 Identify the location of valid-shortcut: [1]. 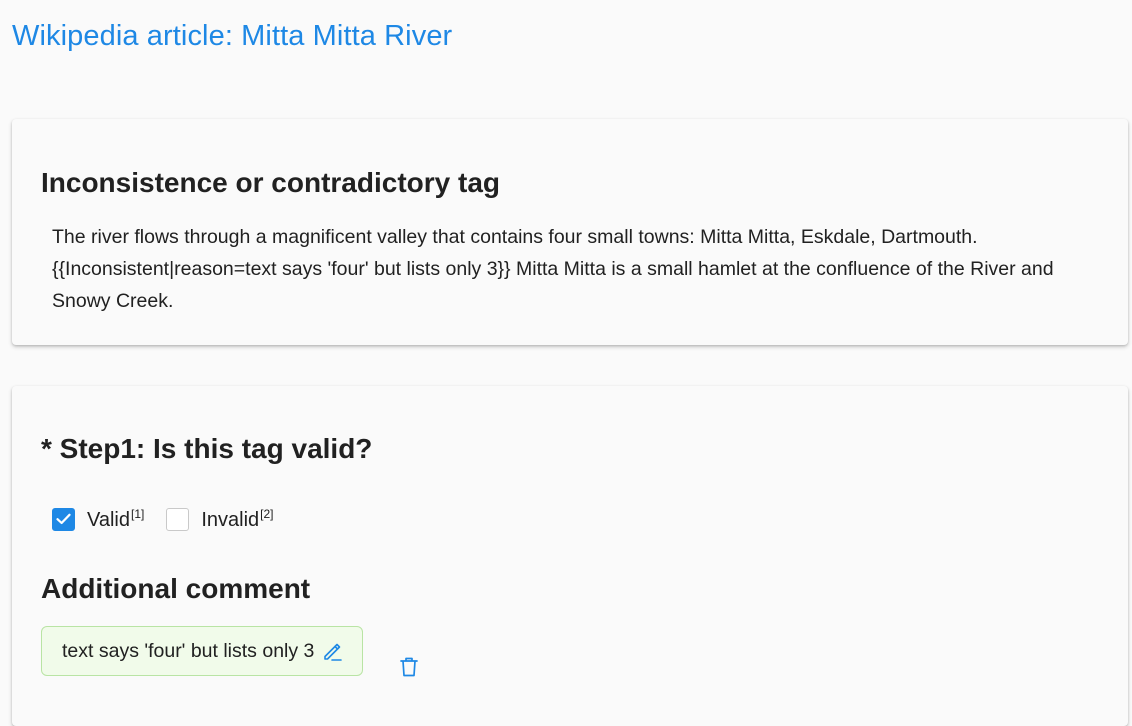
(138, 513).